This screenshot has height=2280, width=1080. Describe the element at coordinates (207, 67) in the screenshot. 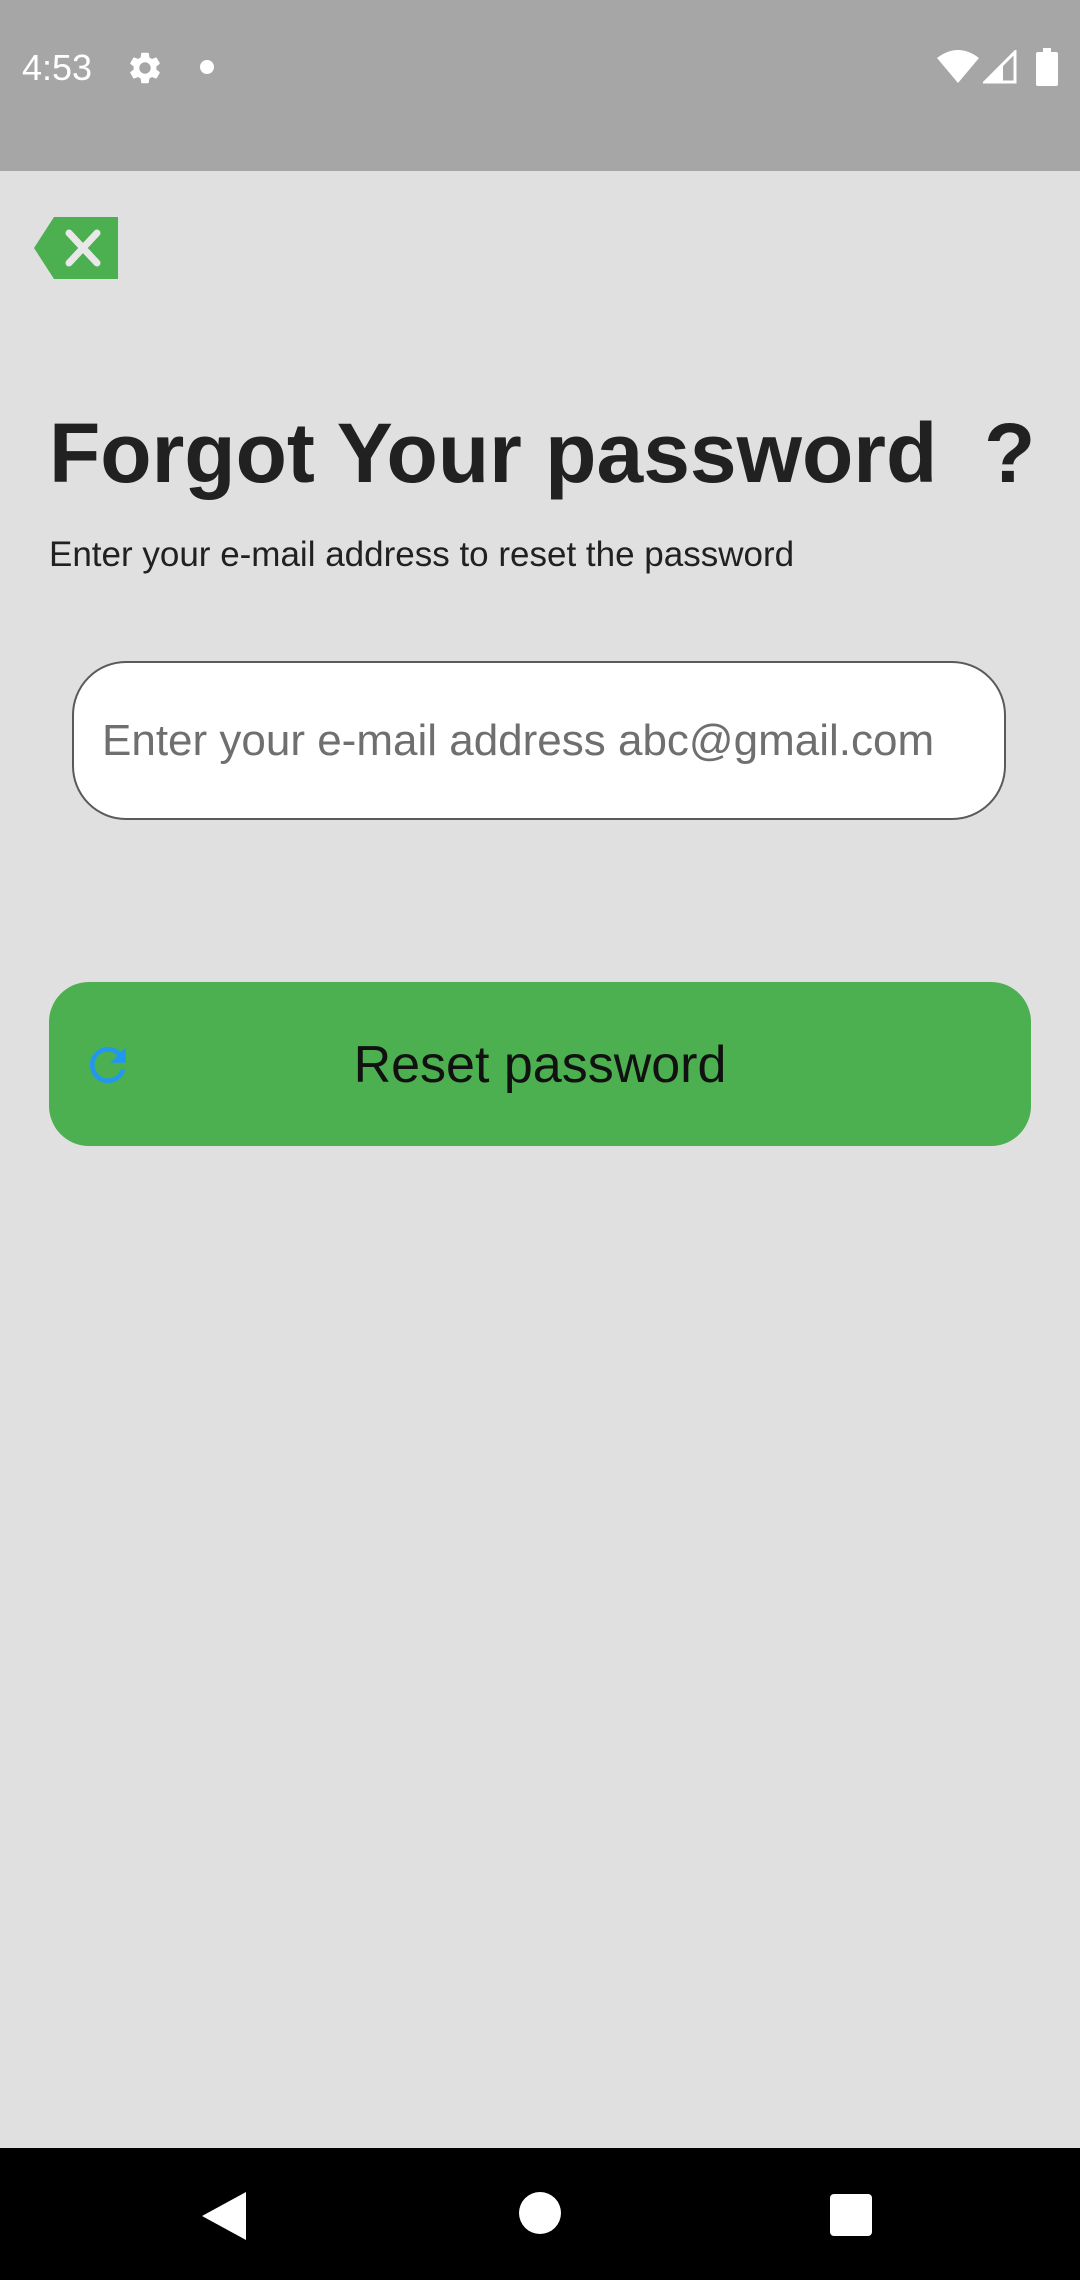

I see `notification-dot-icon` at that location.